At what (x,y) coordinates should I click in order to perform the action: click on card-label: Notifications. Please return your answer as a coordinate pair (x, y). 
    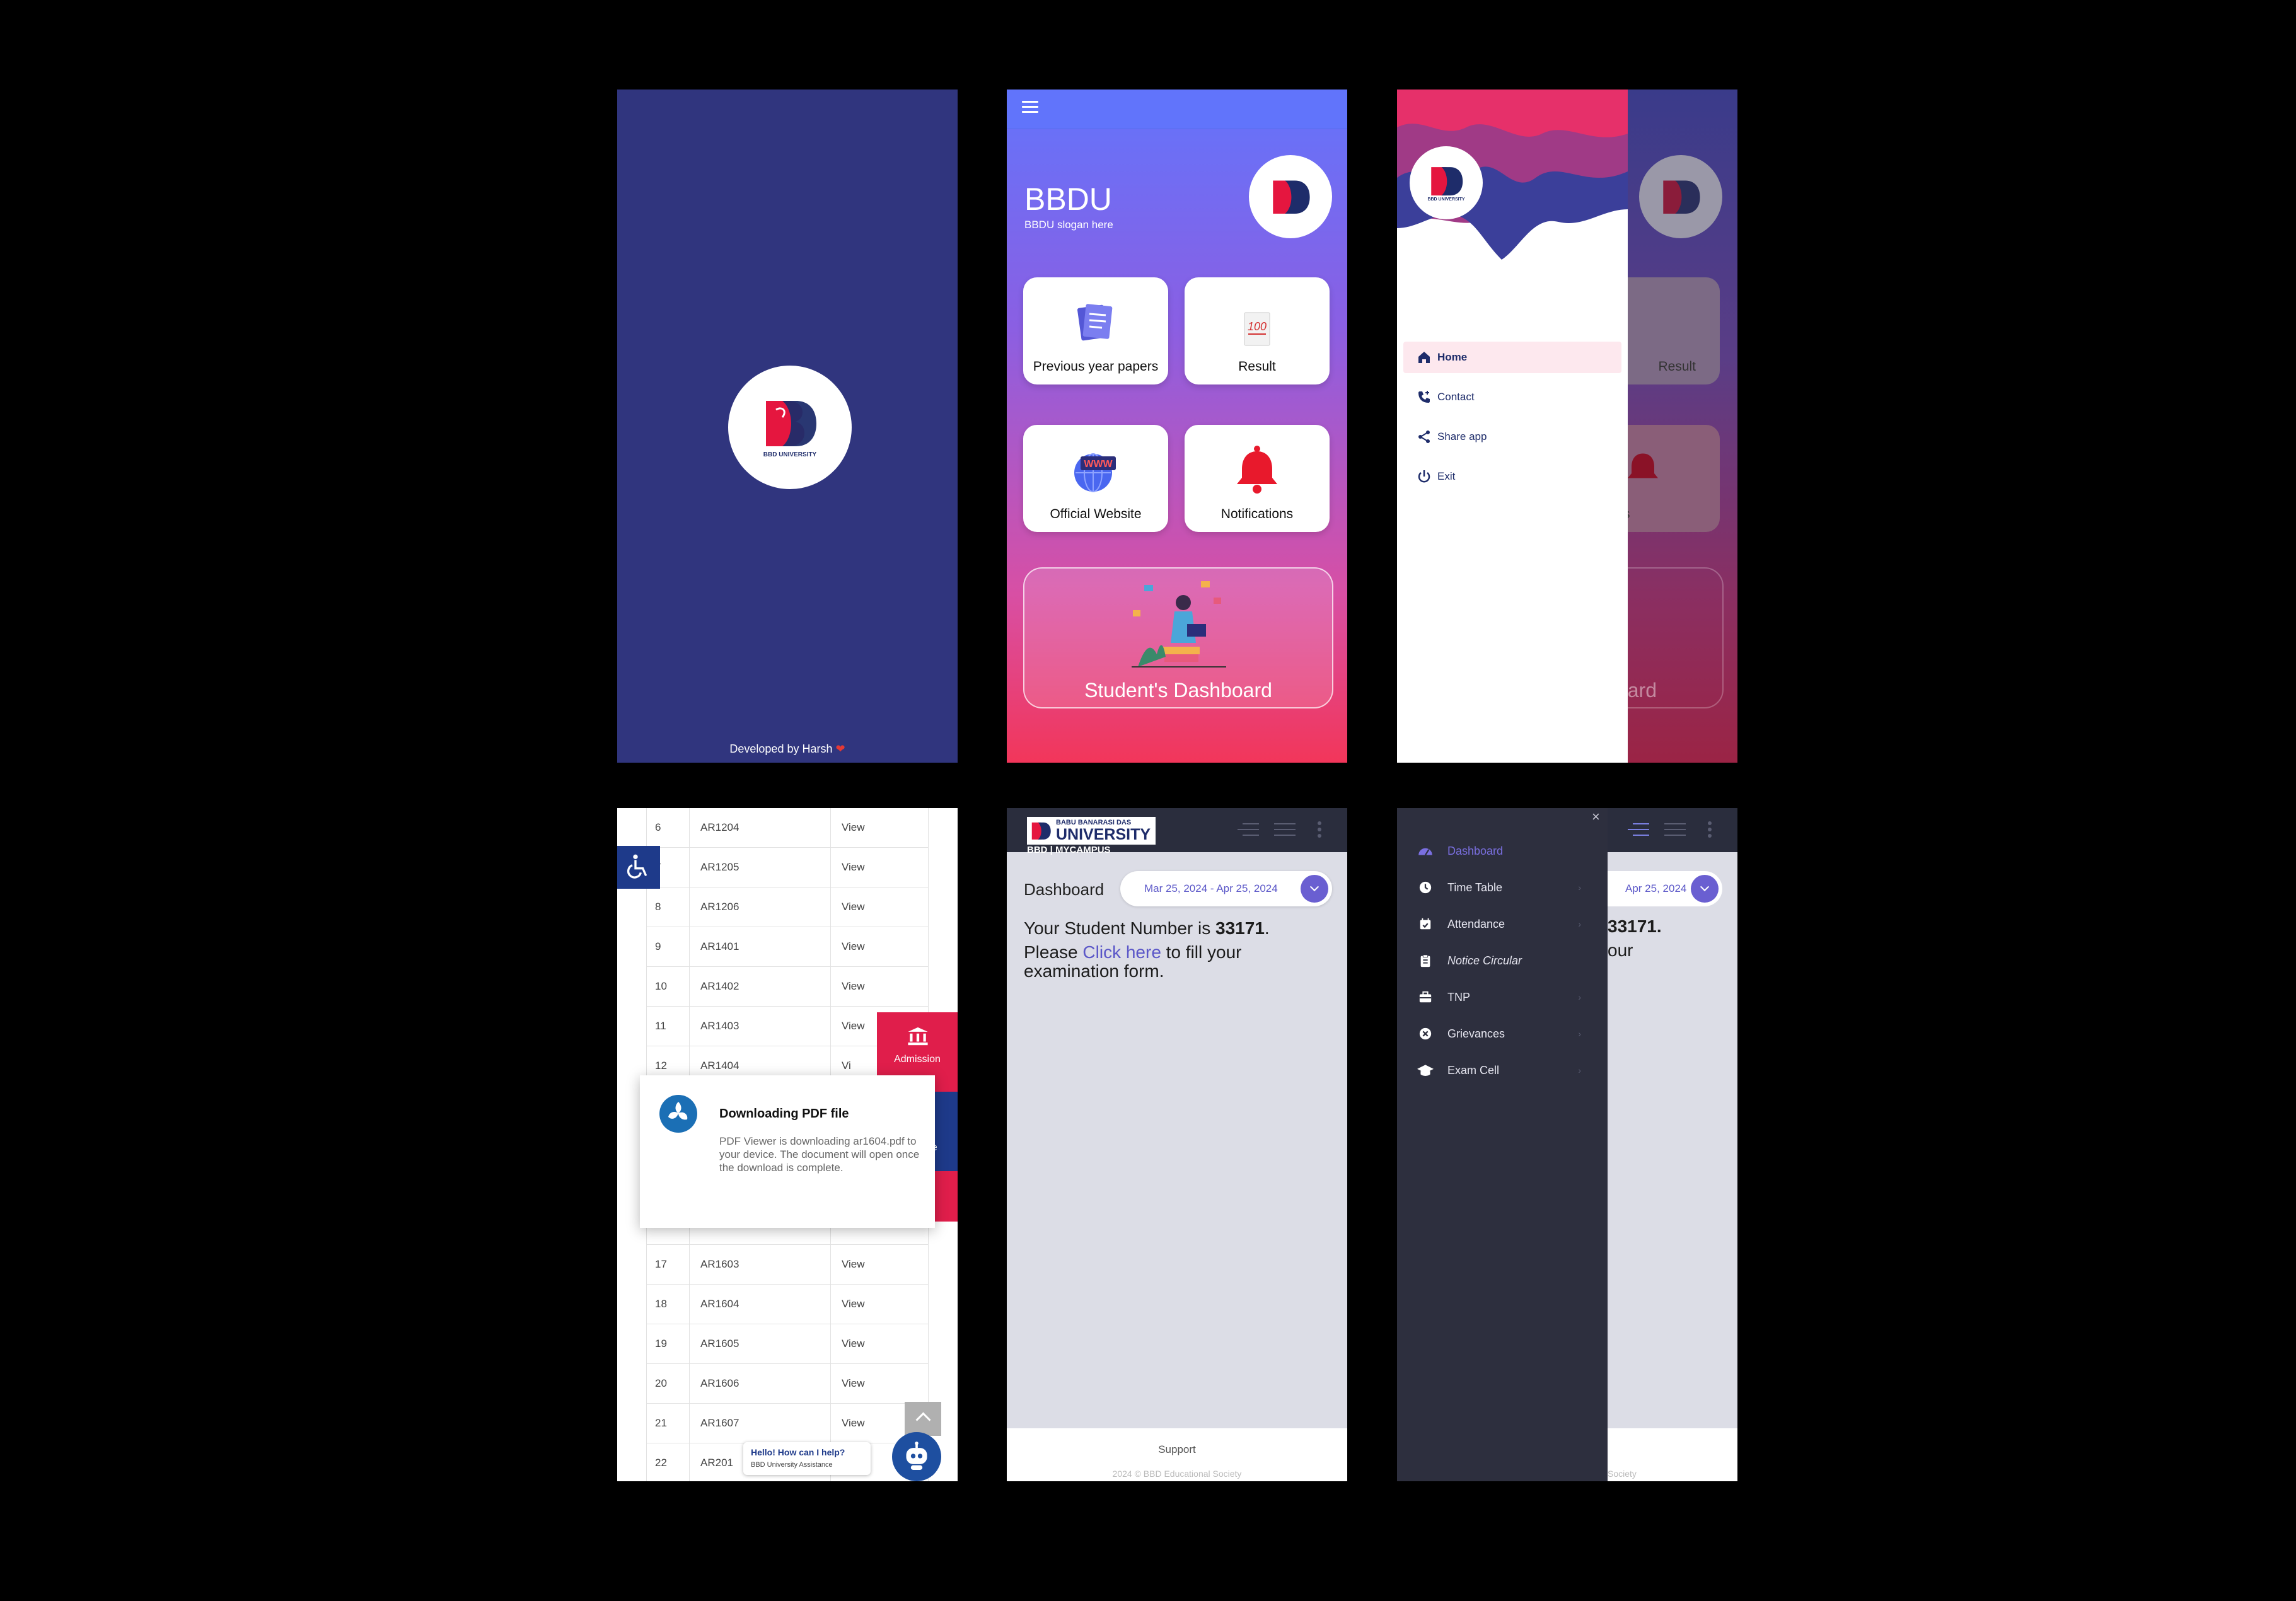
    Looking at the image, I should click on (1257, 514).